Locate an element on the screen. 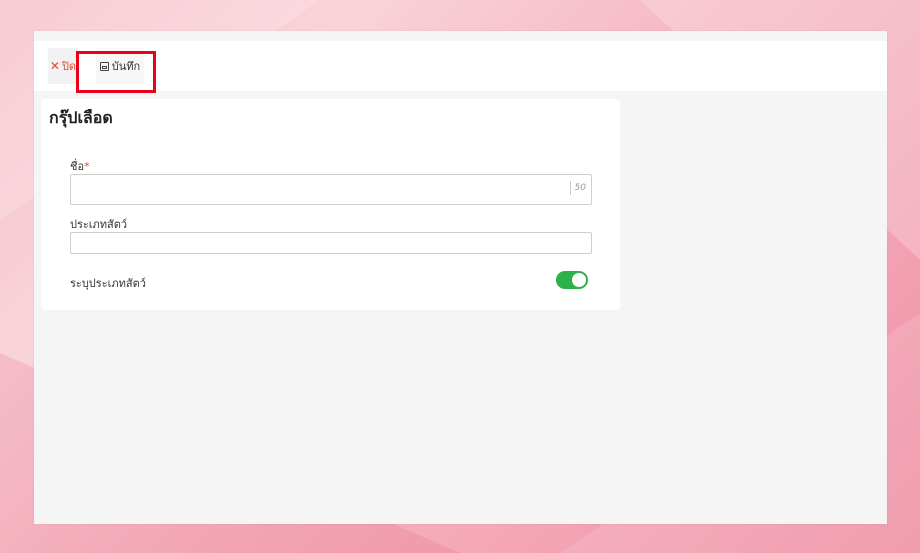 Image resolution: width=920 pixels, height=553 pixels. animal-type-input is located at coordinates (331, 243).